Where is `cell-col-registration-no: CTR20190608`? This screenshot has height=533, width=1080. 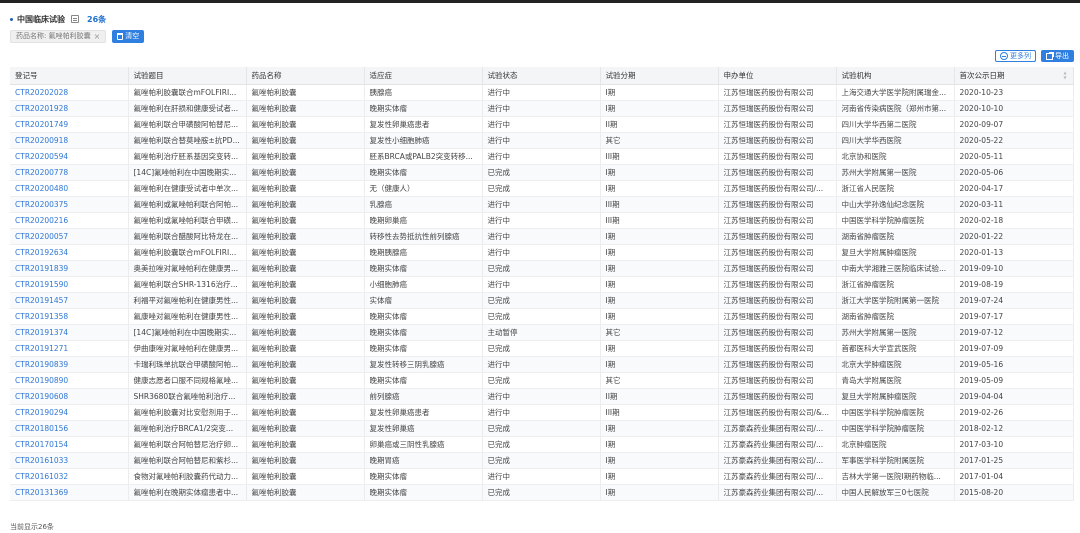 cell-col-registration-no: CTR20190608 is located at coordinates (69, 396).